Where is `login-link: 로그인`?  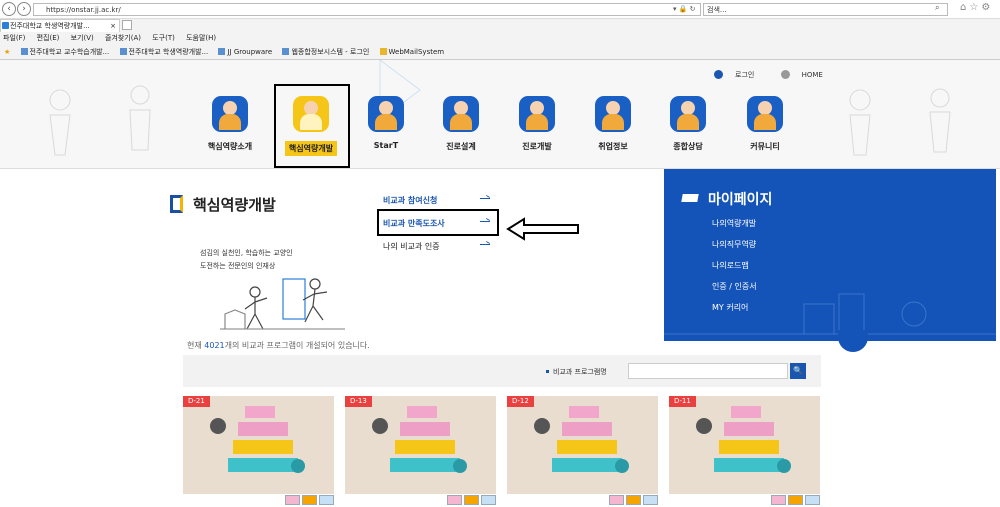
login-link: 로그인 is located at coordinates (740, 74).